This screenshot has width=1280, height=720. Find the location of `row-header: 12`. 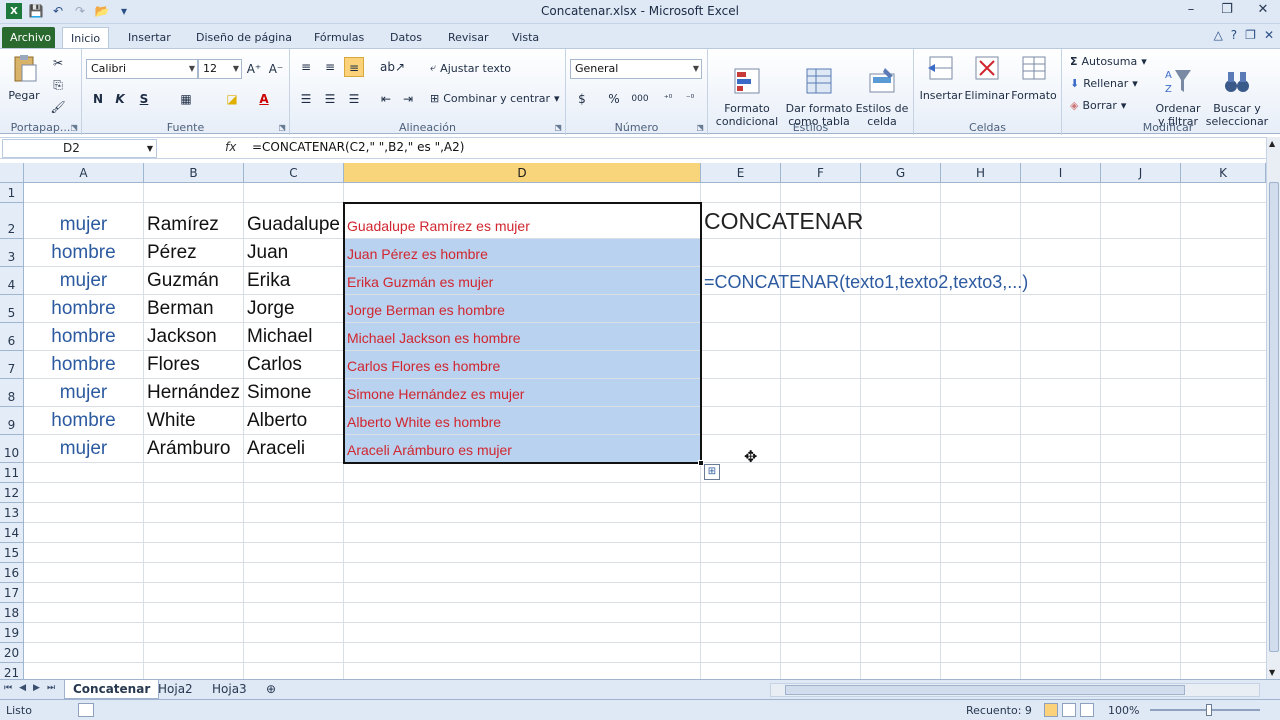

row-header: 12 is located at coordinates (12, 493).